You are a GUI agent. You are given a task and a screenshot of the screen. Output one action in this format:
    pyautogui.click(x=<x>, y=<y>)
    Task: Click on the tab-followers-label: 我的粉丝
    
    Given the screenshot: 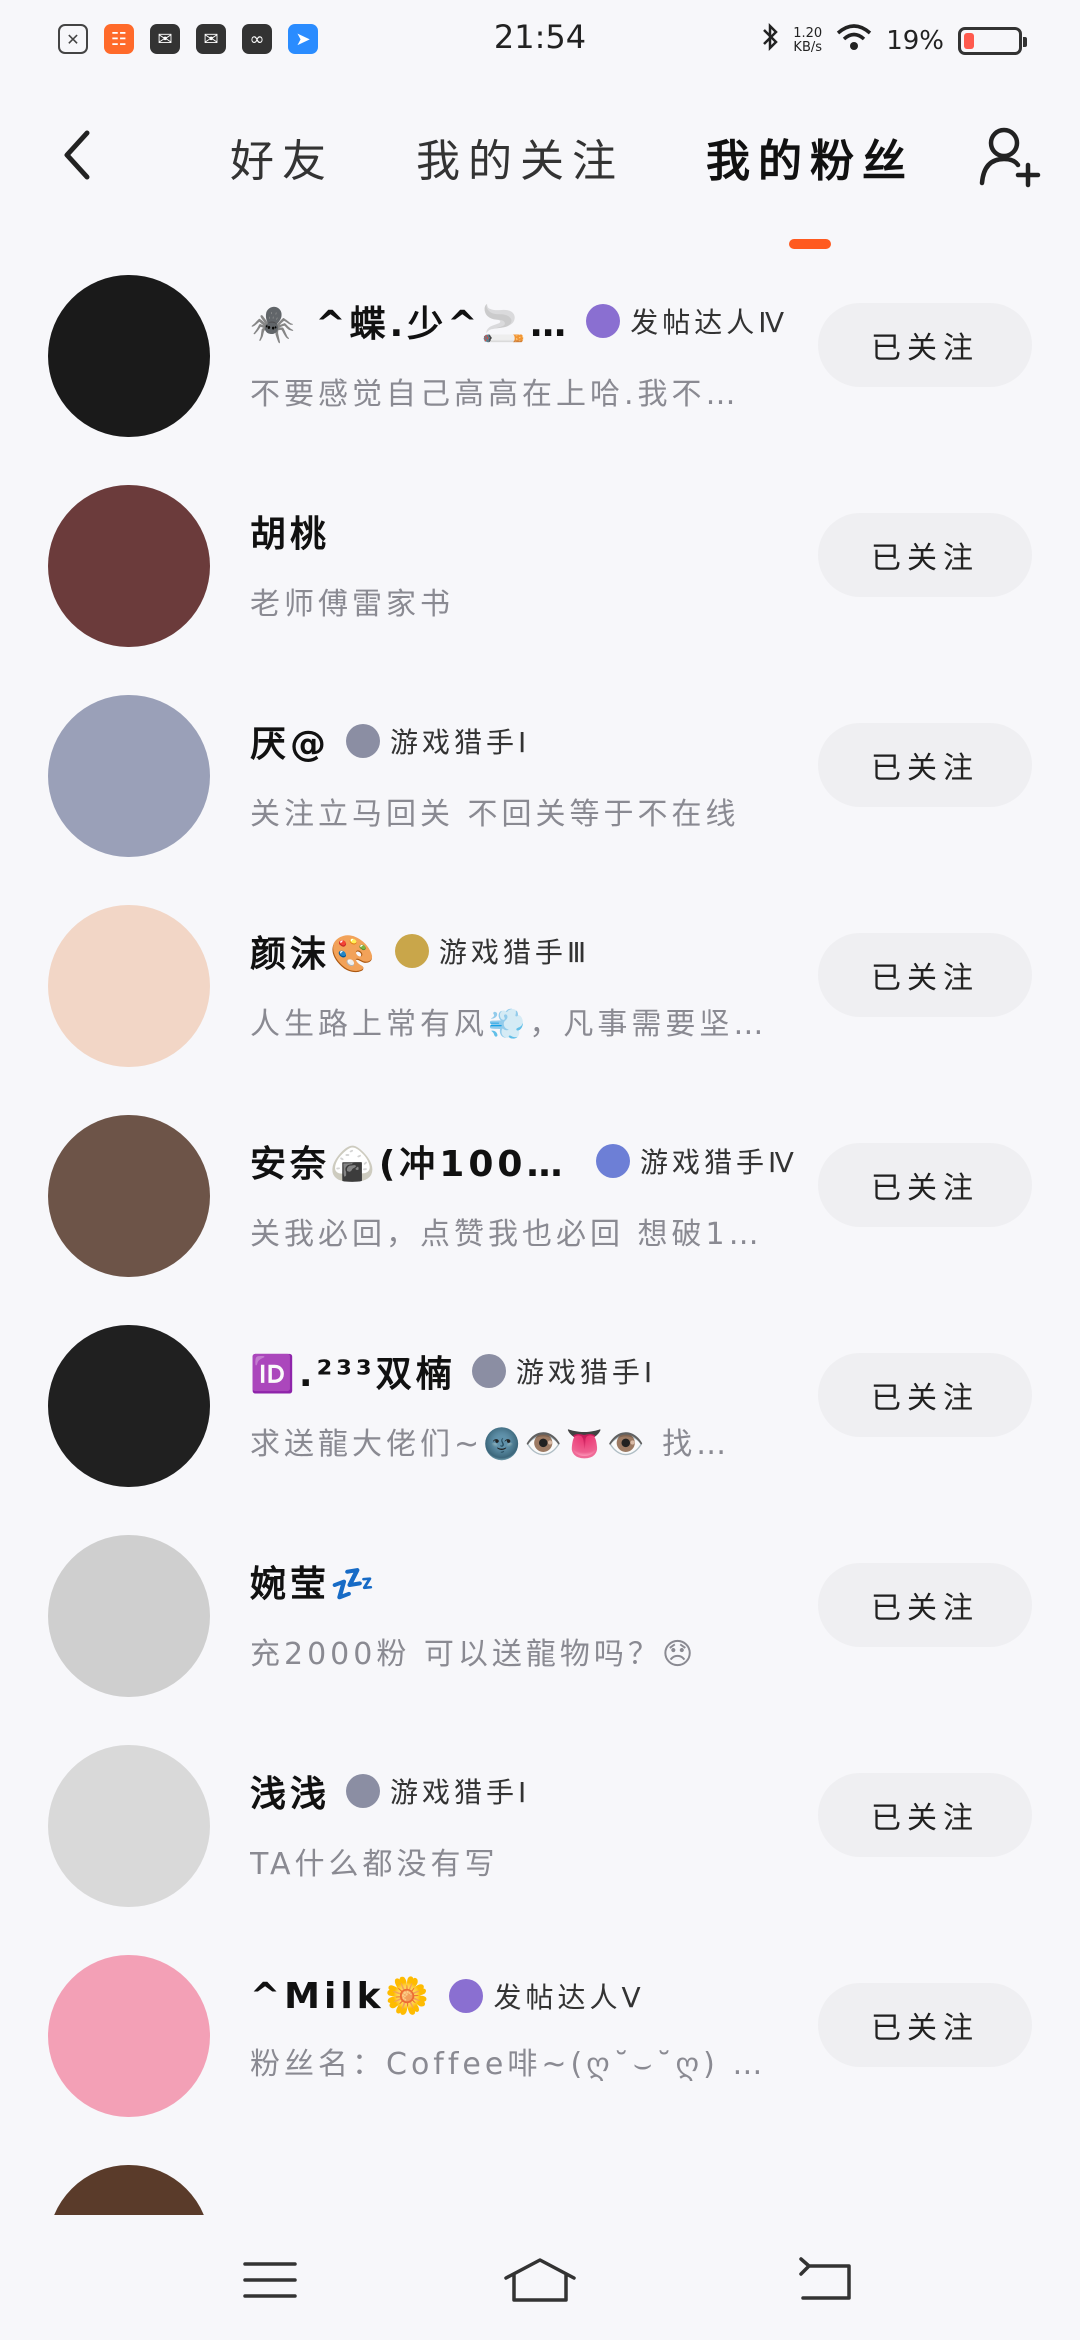 What is the action you would take?
    pyautogui.click(x=810, y=161)
    